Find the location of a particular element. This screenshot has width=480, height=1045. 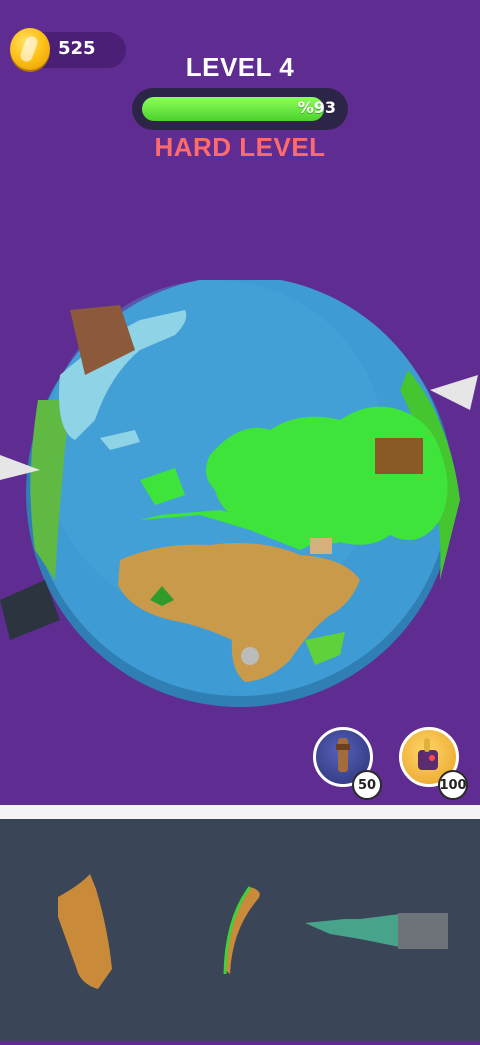

level-progress-bar: %93 is located at coordinates (240, 109).